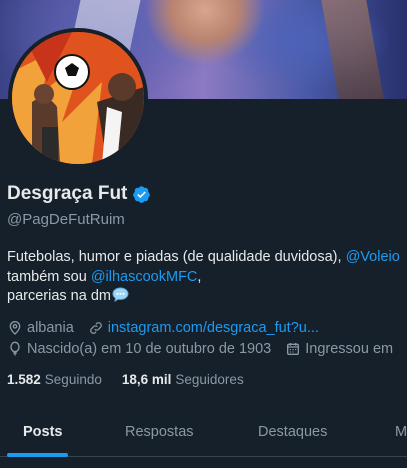 The height and width of the screenshot is (468, 407). I want to click on speech-bubble-emoji-icon, so click(120, 294).